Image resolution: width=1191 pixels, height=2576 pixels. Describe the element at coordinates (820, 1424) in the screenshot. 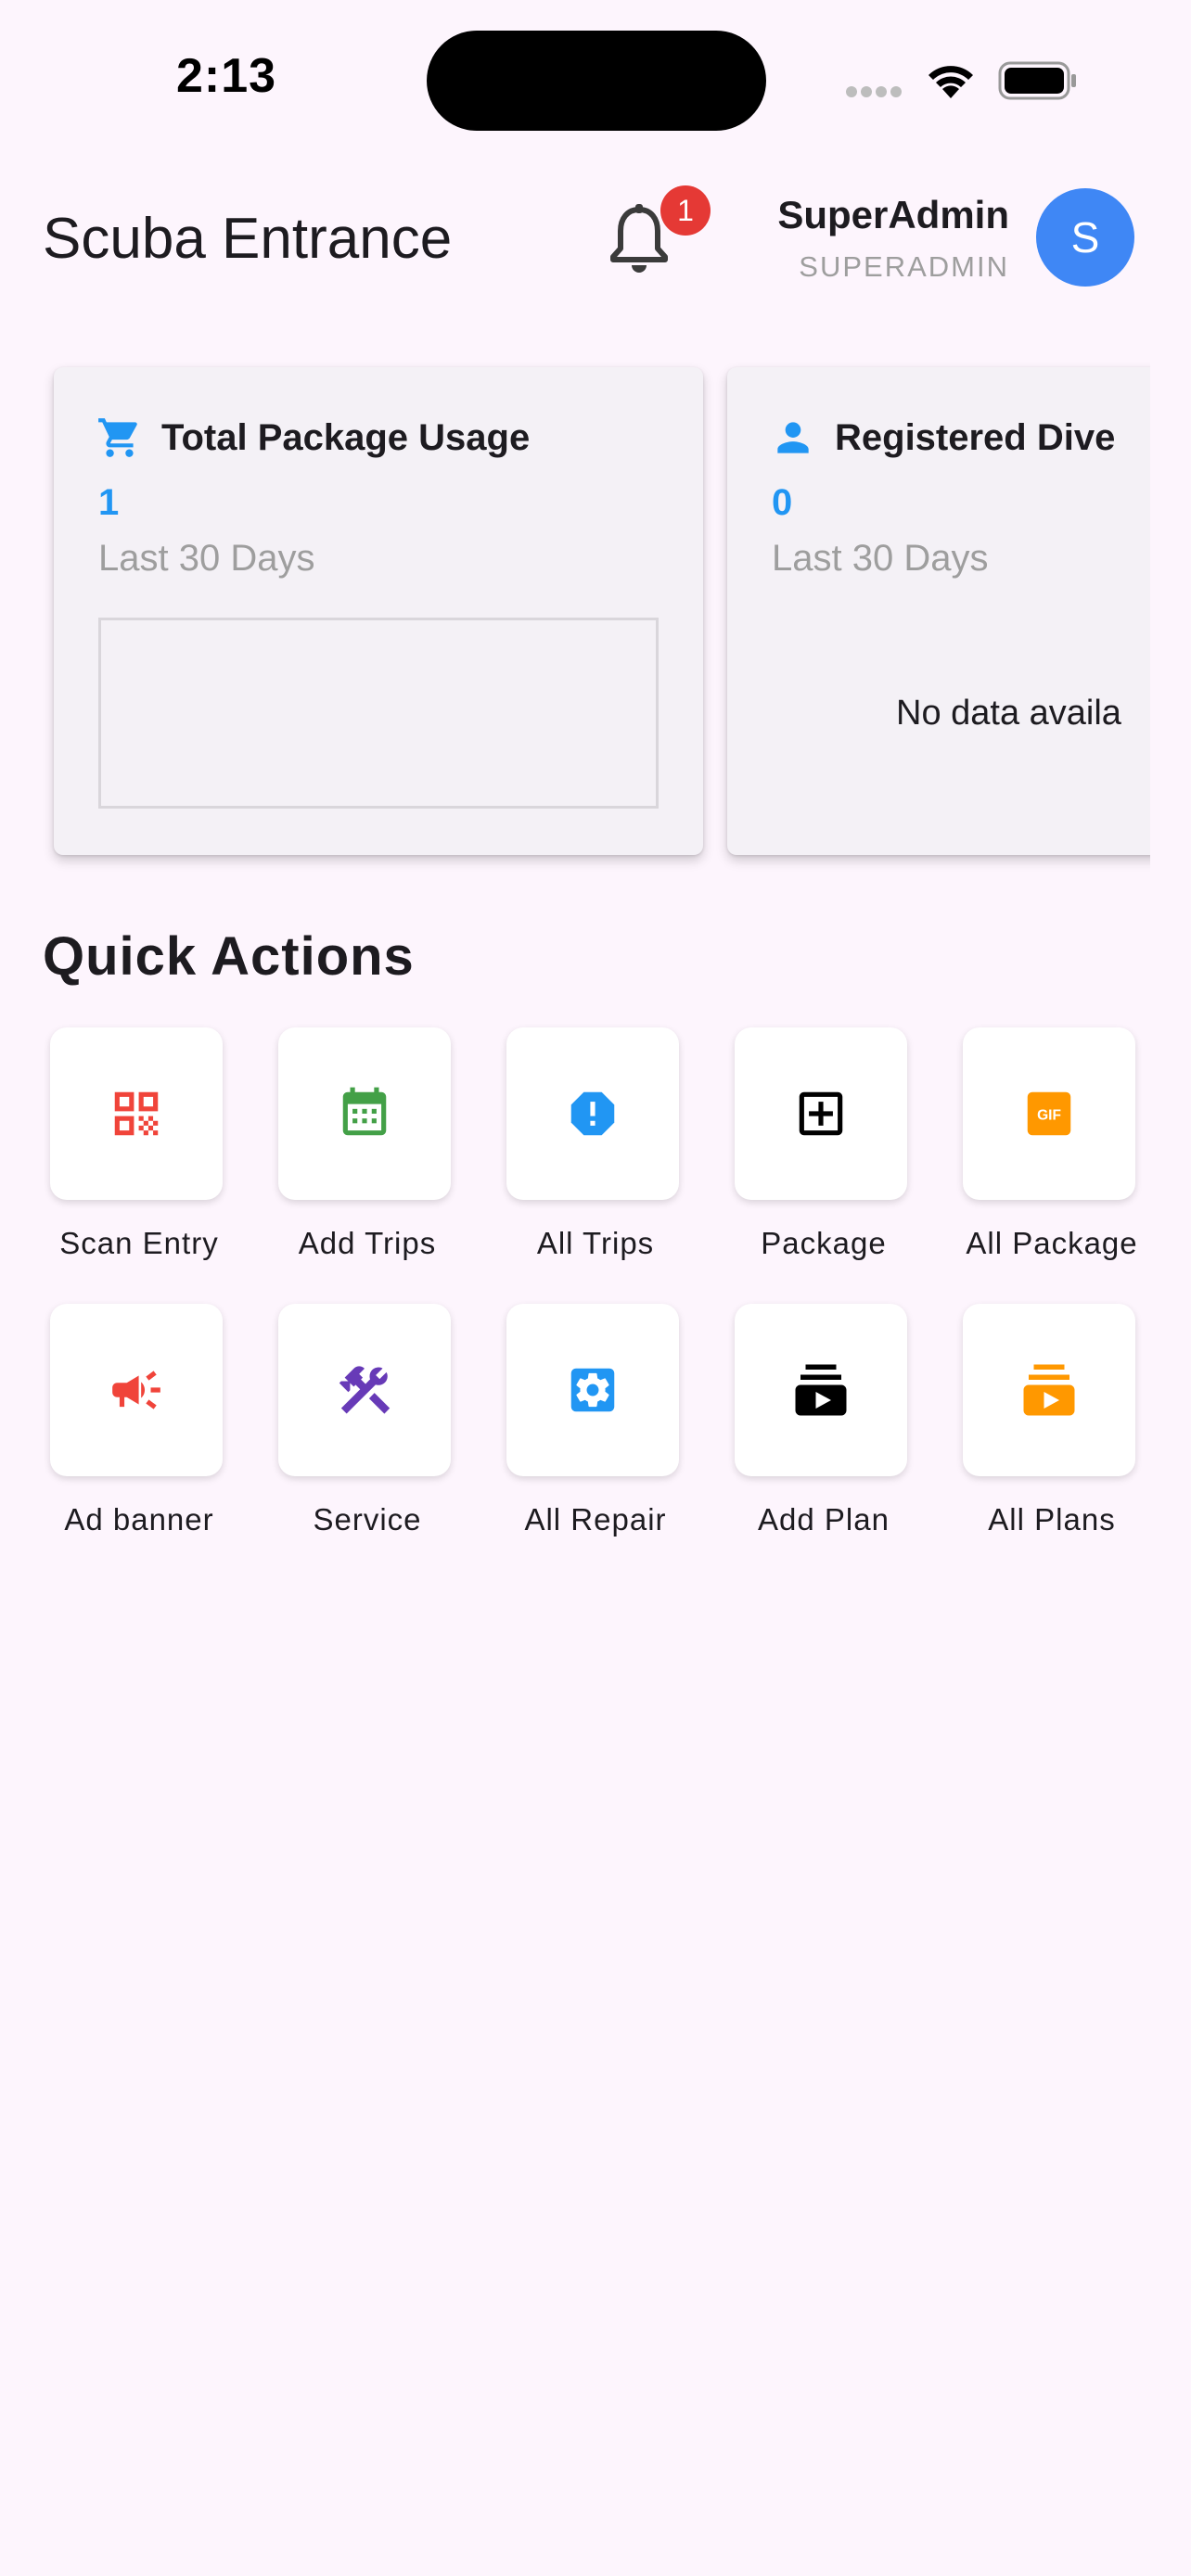

I see `quick-action-add-plan: Add Plan` at that location.